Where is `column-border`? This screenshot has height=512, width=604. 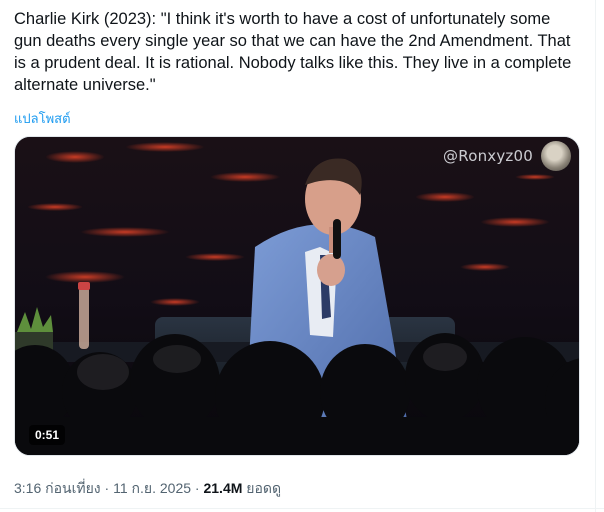
column-border is located at coordinates (595, 256).